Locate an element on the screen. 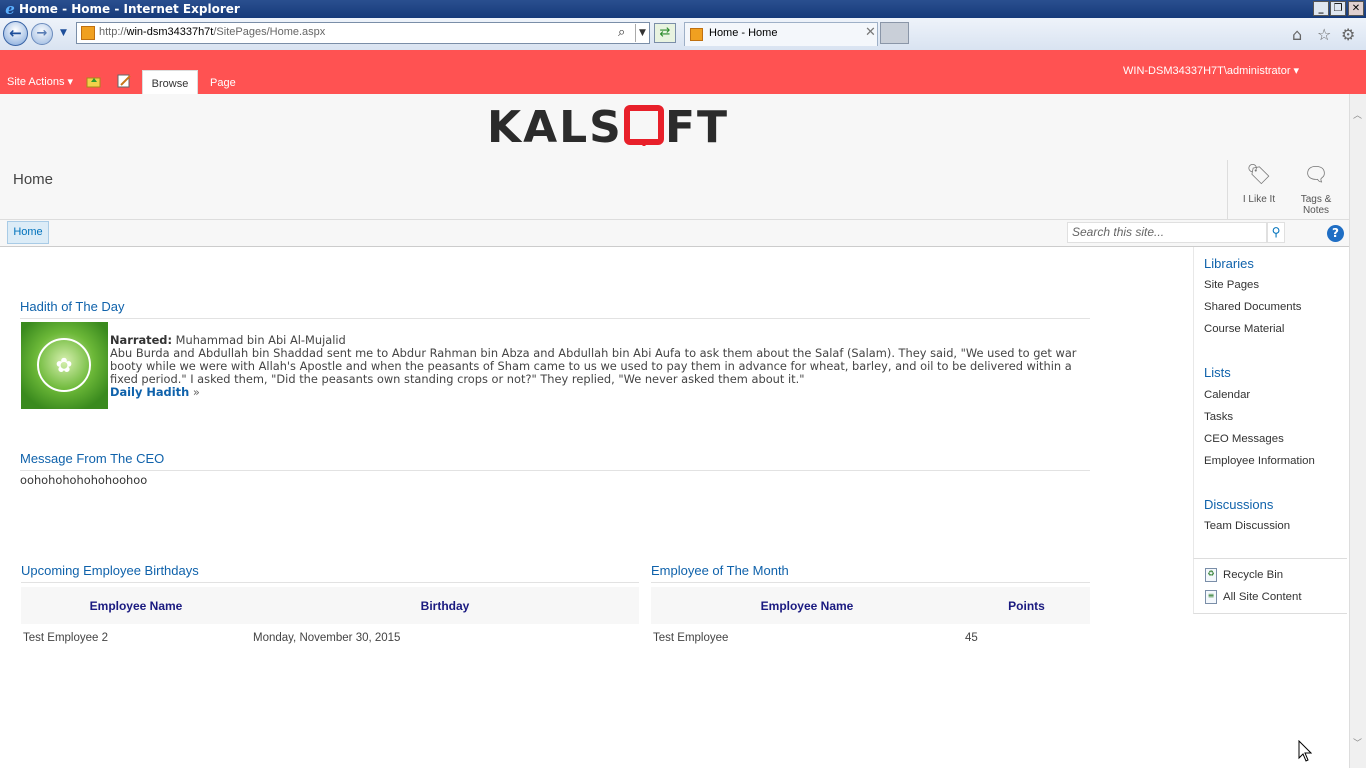 The width and height of the screenshot is (1366, 768). quicklaunch-item-team-discussion: Team Discussion is located at coordinates (1247, 526).